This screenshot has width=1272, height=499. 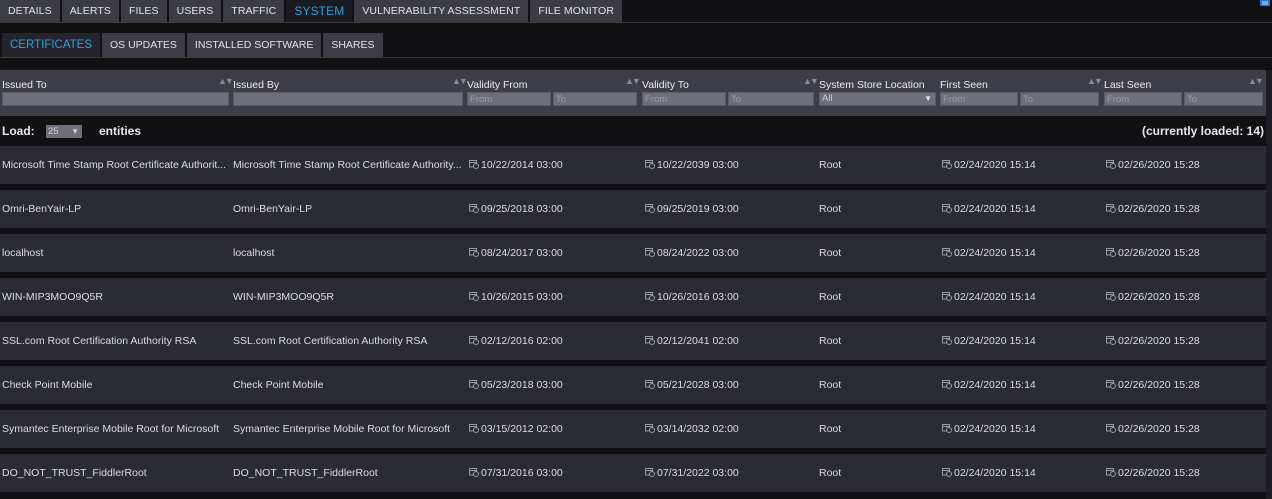 I want to click on column-title: First Seen, so click(x=964, y=85).